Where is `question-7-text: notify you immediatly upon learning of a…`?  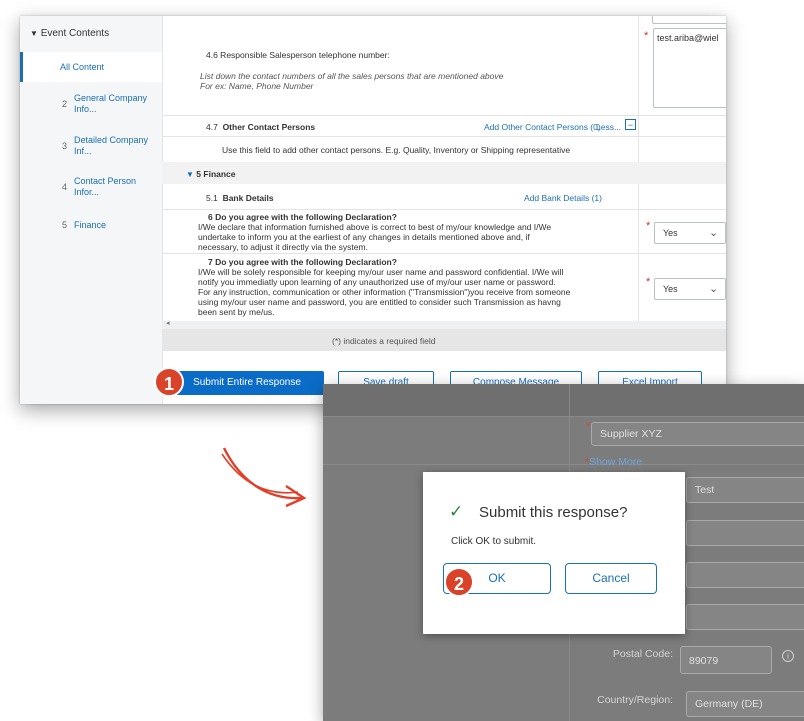
question-7-text: notify you immediatly upon learning of a… is located at coordinates (377, 282).